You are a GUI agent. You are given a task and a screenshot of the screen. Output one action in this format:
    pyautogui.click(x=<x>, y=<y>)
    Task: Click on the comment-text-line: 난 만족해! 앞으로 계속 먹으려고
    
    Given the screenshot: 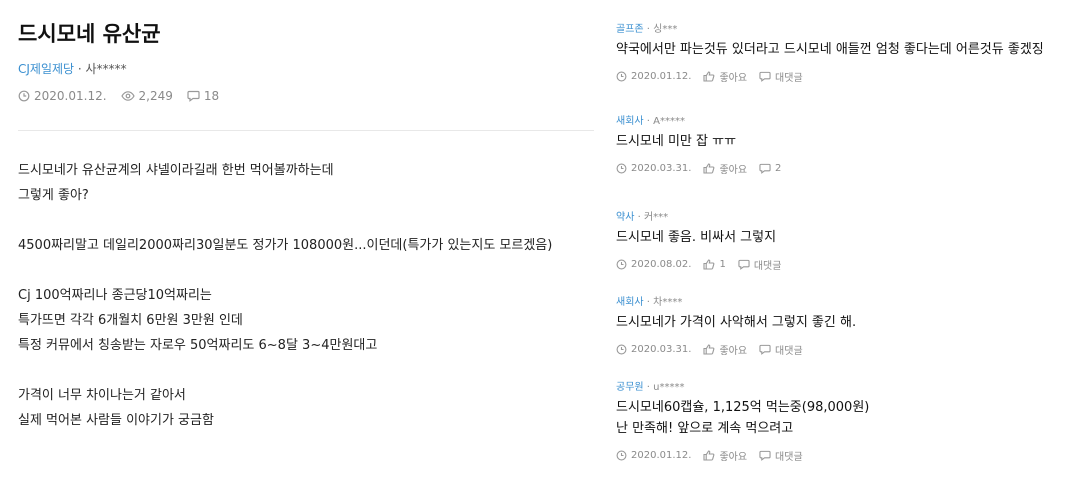 What is the action you would take?
    pyautogui.click(x=705, y=428)
    